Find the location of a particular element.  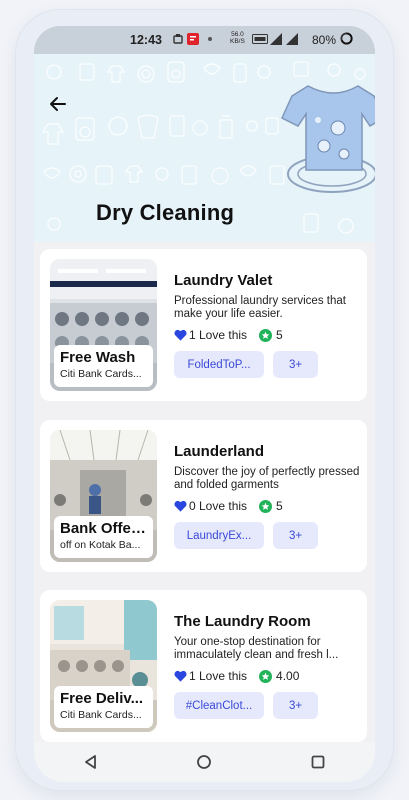

listing-name: Launderland is located at coordinates (219, 451).